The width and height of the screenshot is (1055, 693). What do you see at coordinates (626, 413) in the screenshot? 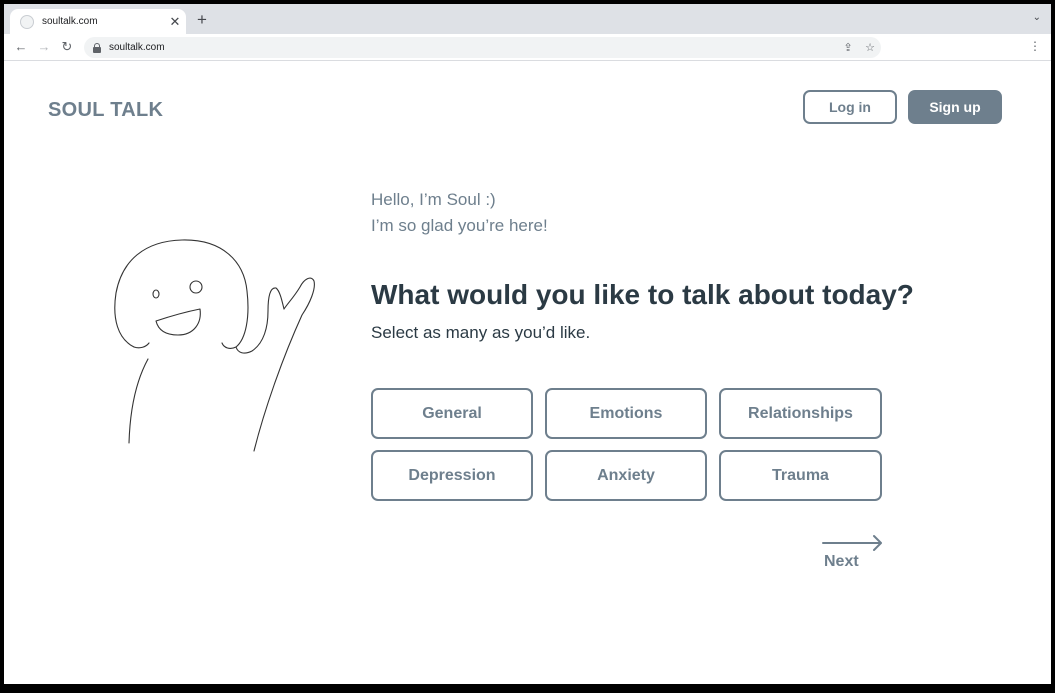
I see `topic-emotions-button: Emotions` at bounding box center [626, 413].